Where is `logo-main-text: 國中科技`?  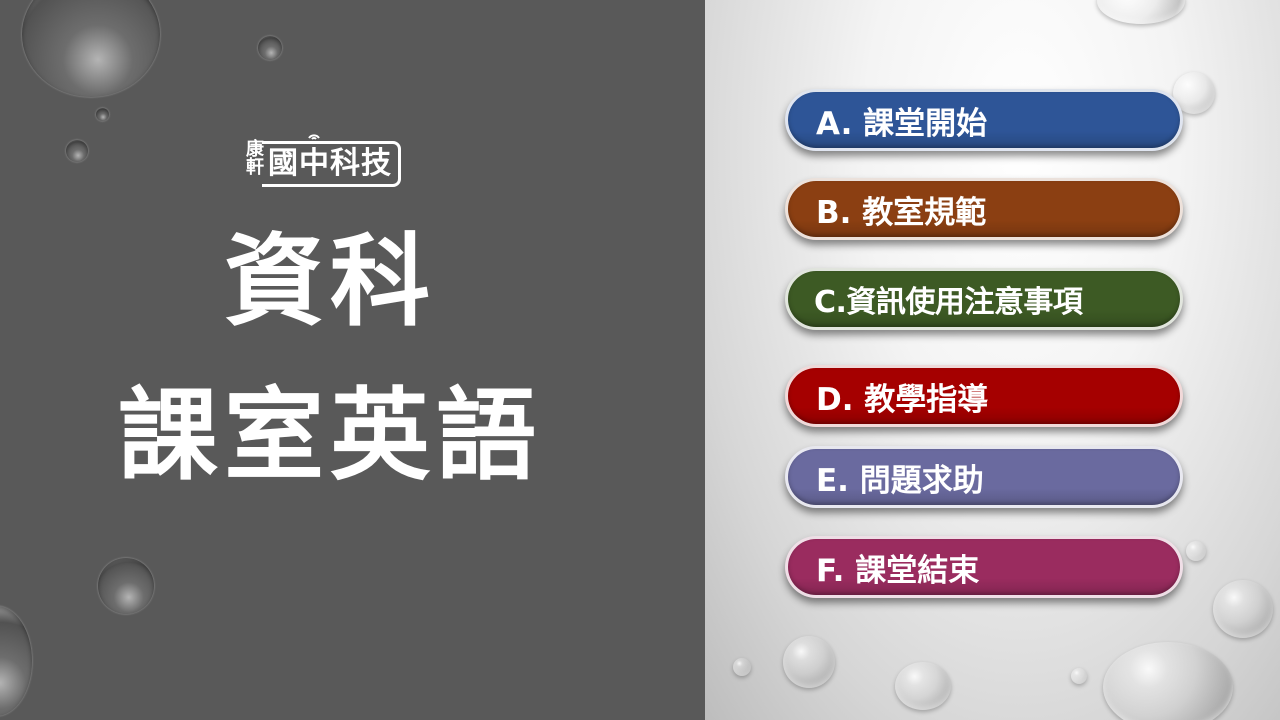 logo-main-text: 國中科技 is located at coordinates (331, 164).